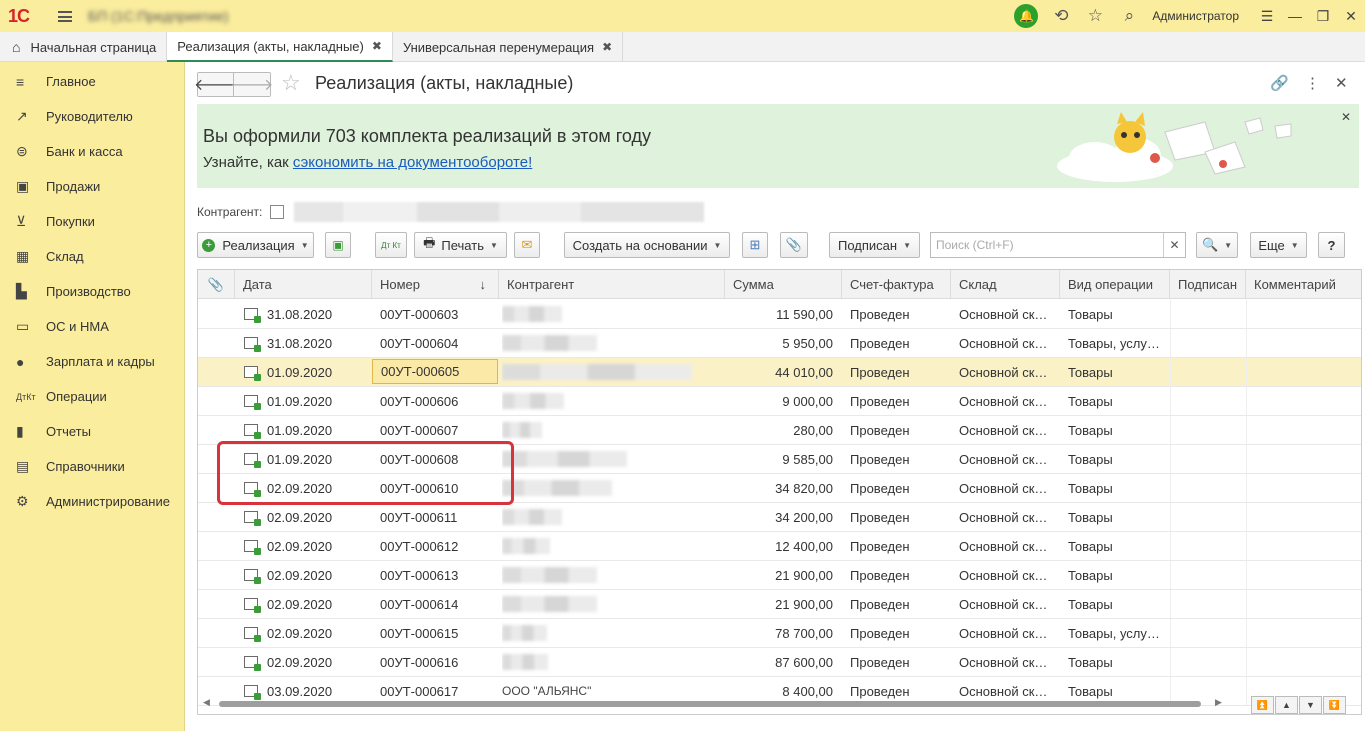  I want to click on factory-icon: ▙, so click(21, 291).